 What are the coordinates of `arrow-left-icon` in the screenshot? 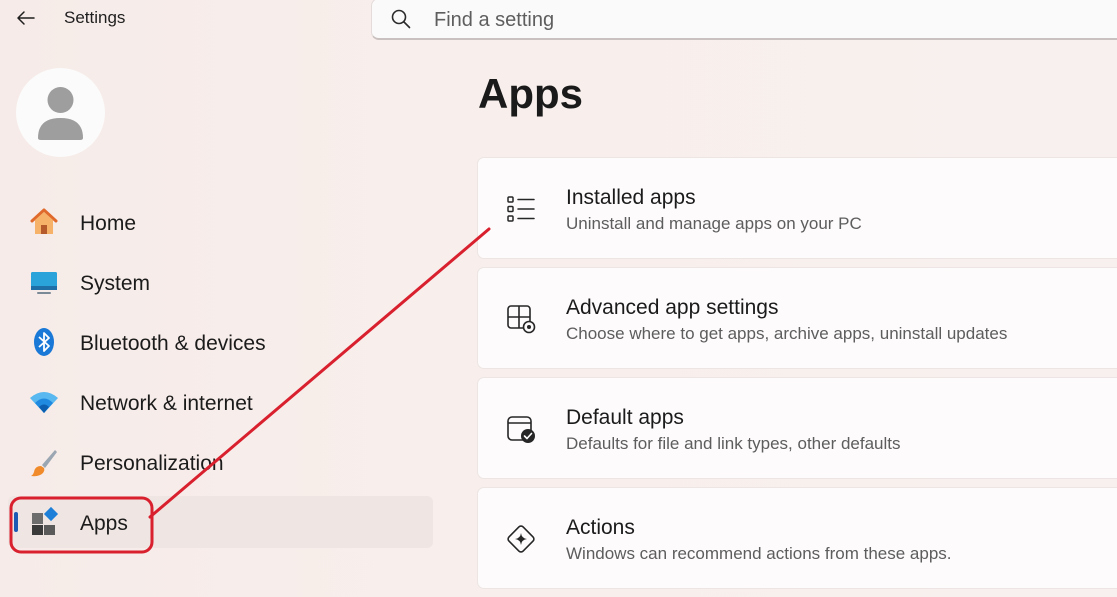 It's located at (26, 18).